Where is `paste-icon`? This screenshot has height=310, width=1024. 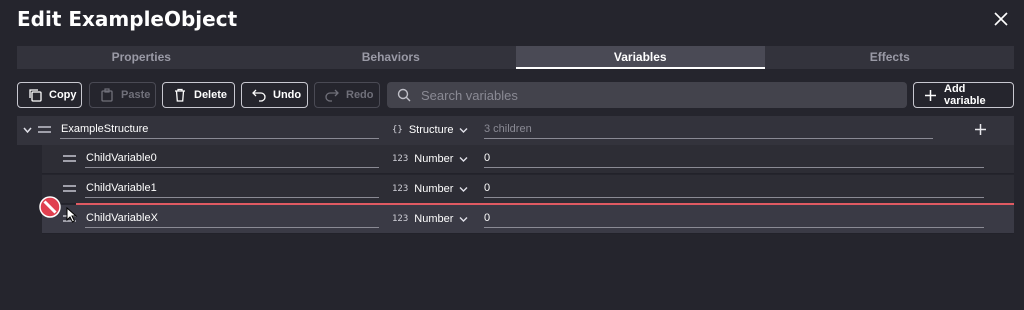 paste-icon is located at coordinates (107, 95).